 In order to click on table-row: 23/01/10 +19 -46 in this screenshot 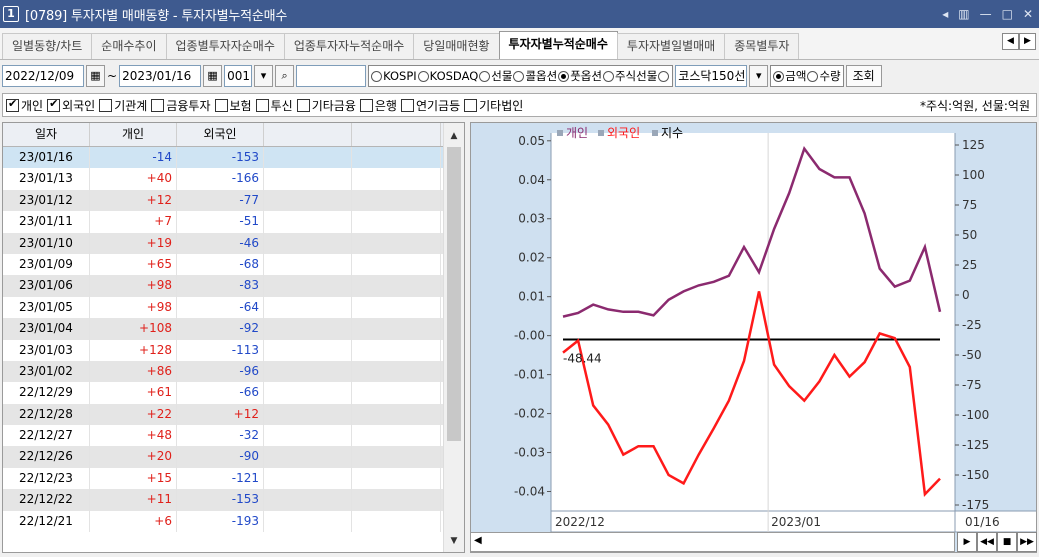, I will do `click(233, 243)`.